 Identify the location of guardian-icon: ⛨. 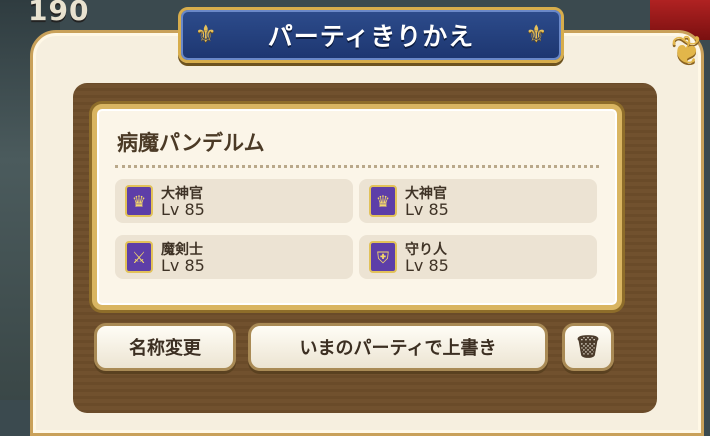
(383, 257).